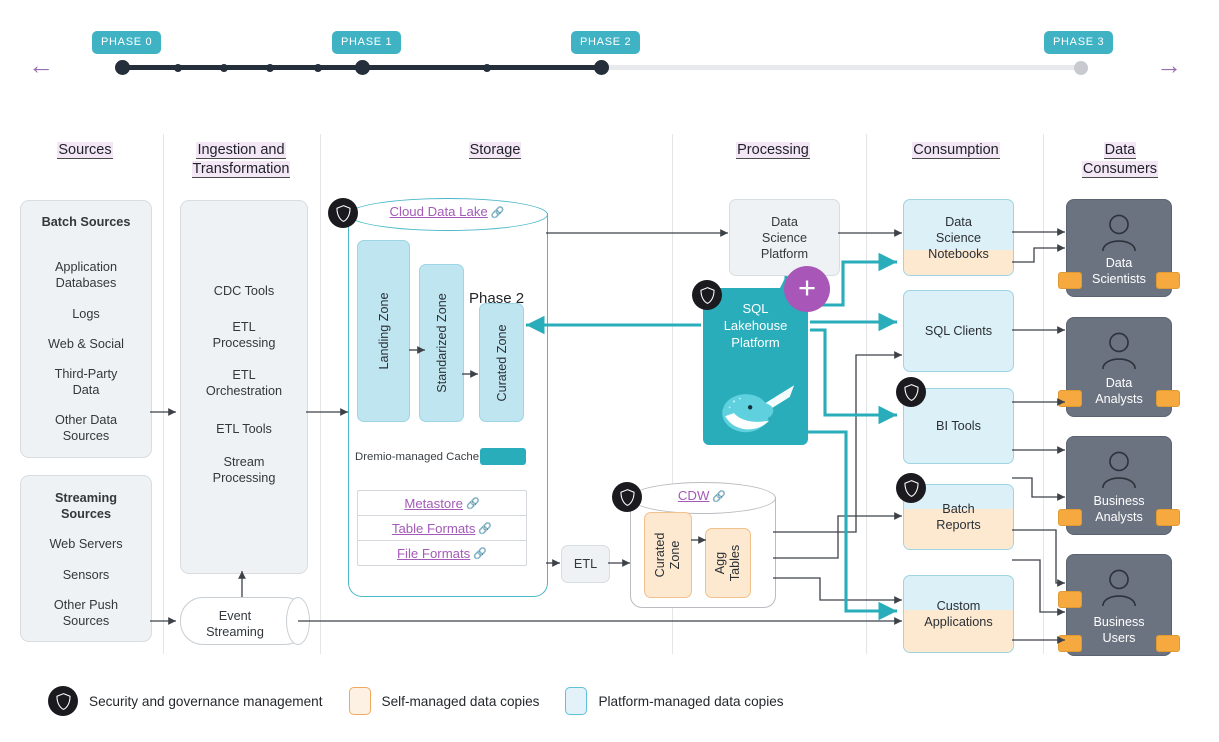 The width and height of the screenshot is (1219, 742). Describe the element at coordinates (691, 701) in the screenshot. I see `legend-label-platform-managed: Platform-managed data copies` at that location.